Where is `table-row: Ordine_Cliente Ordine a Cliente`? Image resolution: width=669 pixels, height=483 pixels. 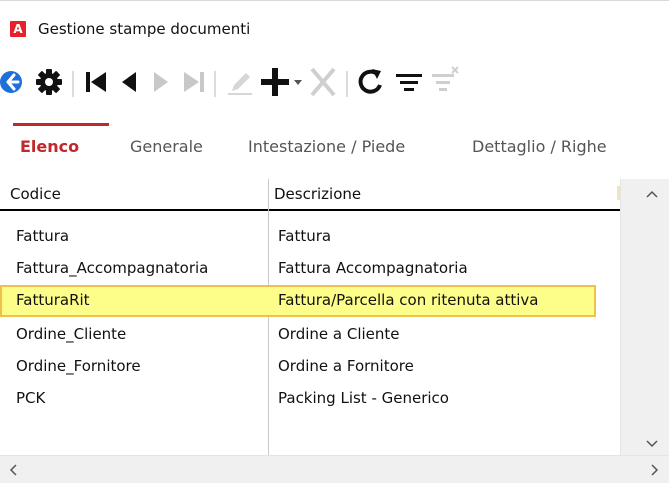 table-row: Ordine_Cliente Ordine a Cliente is located at coordinates (313, 335).